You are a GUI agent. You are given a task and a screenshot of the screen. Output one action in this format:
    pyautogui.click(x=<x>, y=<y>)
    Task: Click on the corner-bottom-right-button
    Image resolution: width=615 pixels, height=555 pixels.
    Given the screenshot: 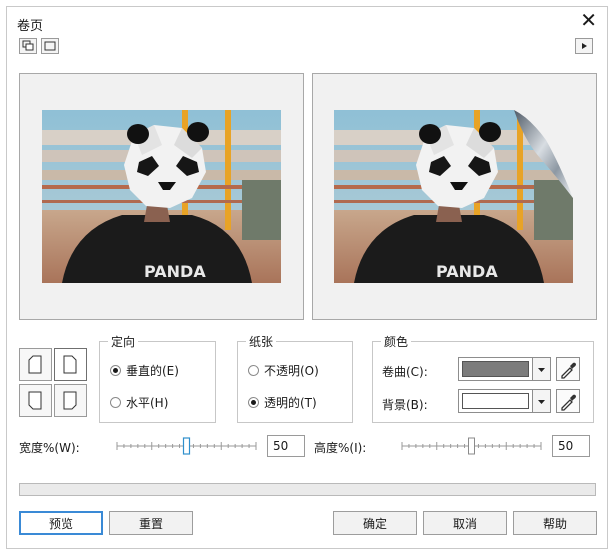 What is the action you would take?
    pyautogui.click(x=70, y=400)
    